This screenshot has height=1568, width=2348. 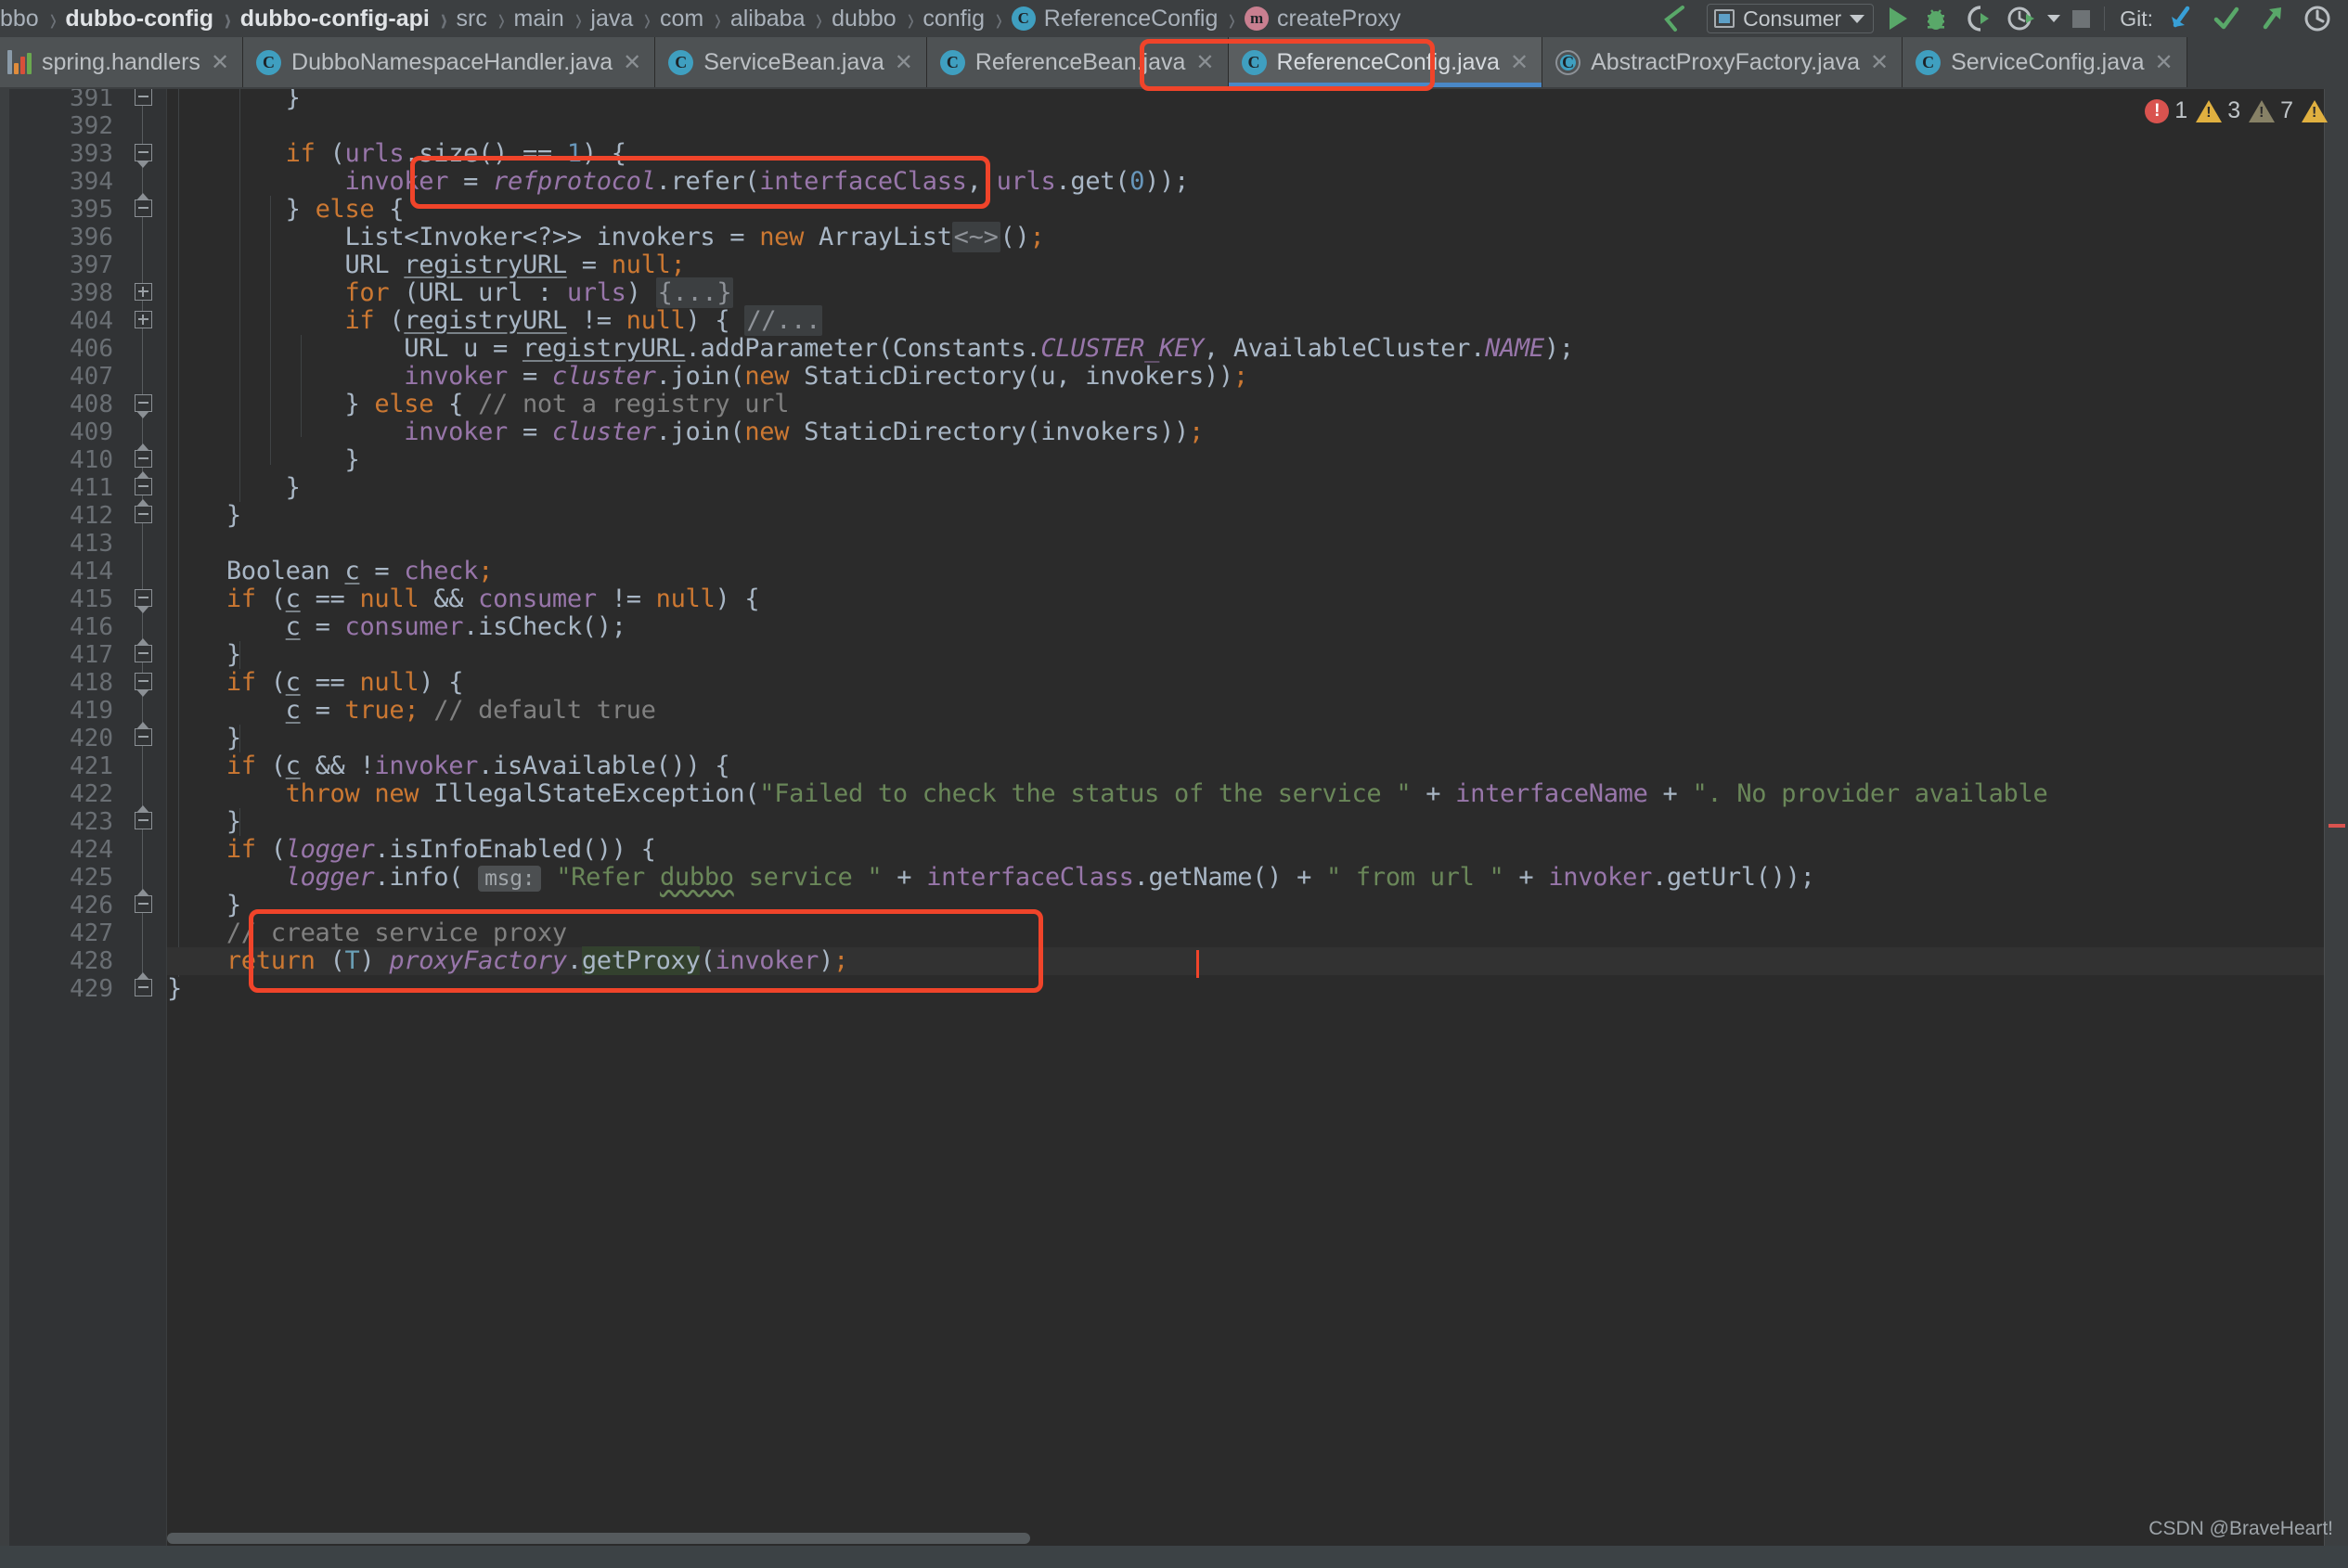 I want to click on horizontal-scrollbar, so click(x=1245, y=1538).